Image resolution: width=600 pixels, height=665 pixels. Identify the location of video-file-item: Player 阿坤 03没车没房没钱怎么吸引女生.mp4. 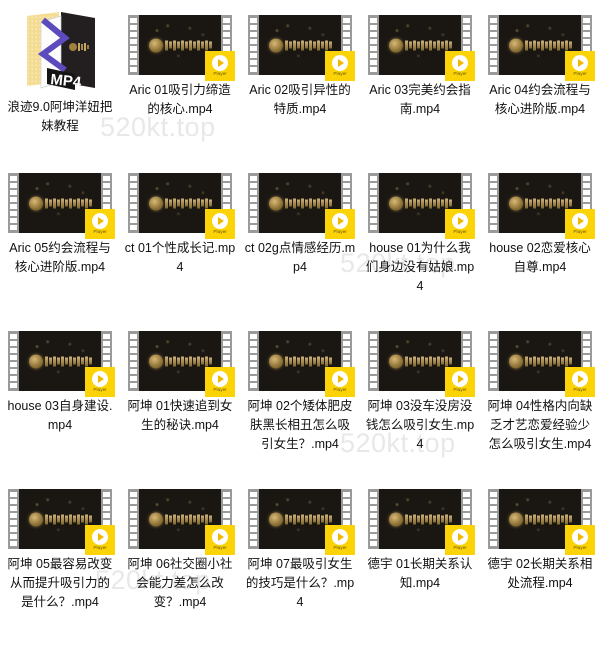
(420, 395).